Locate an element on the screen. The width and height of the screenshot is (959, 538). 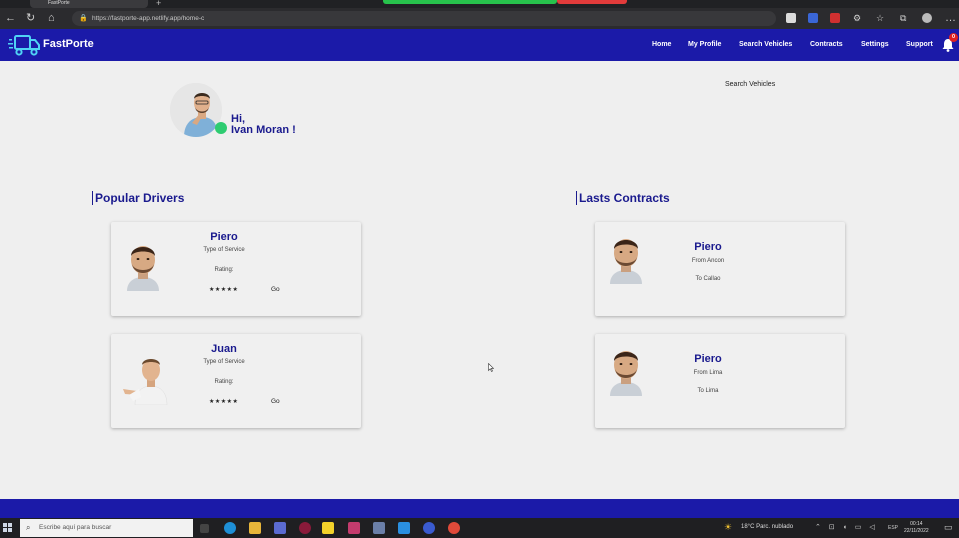
taskbar-search-box: ⌕ Escribe aquí para buscar is located at coordinates (106, 528).